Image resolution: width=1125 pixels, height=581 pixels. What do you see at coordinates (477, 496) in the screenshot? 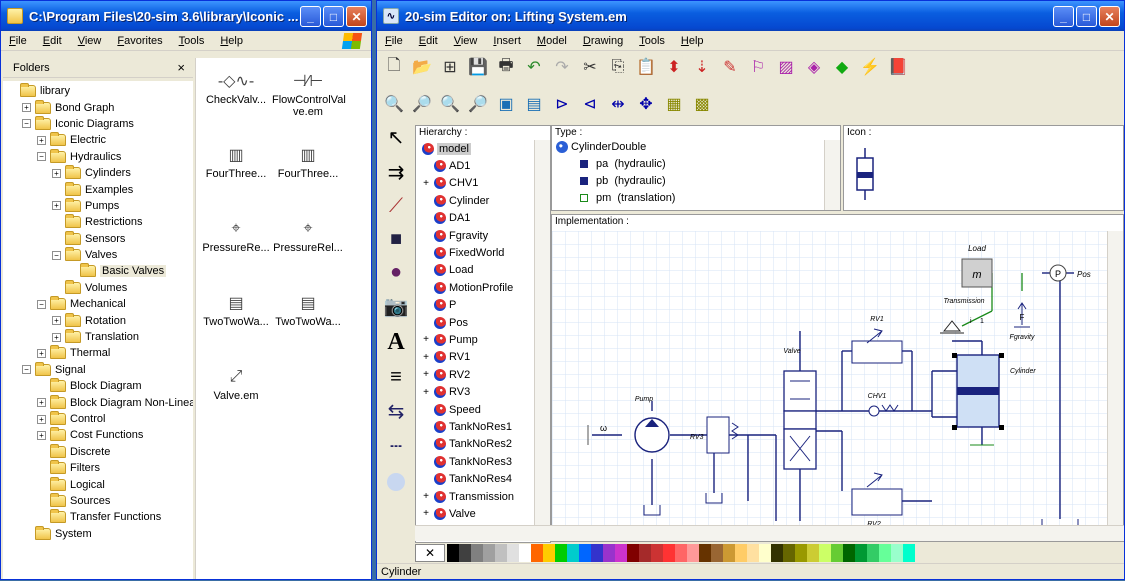
I see `hierarchy-item: + Transmission` at bounding box center [477, 496].